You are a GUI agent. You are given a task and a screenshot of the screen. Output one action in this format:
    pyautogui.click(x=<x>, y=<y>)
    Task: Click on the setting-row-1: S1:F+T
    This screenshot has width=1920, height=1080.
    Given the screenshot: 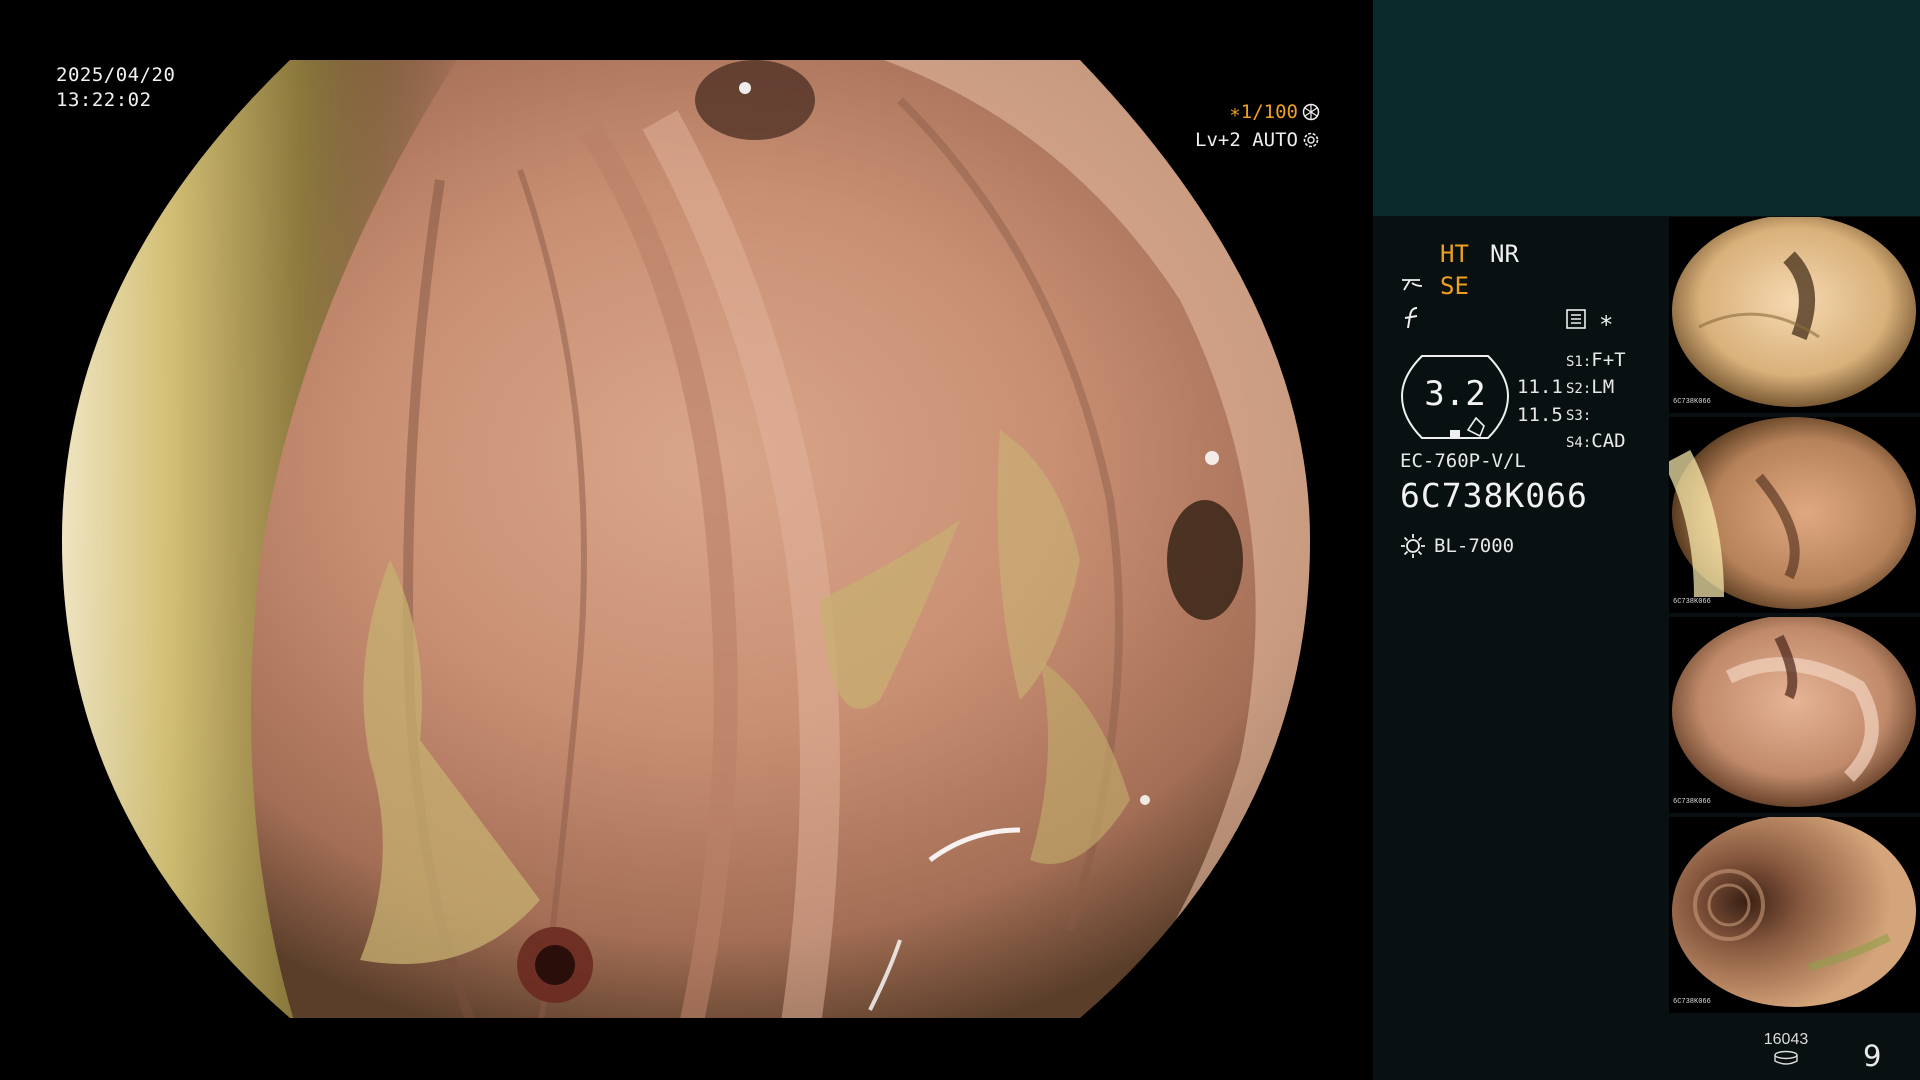 What is the action you would take?
    pyautogui.click(x=1596, y=361)
    